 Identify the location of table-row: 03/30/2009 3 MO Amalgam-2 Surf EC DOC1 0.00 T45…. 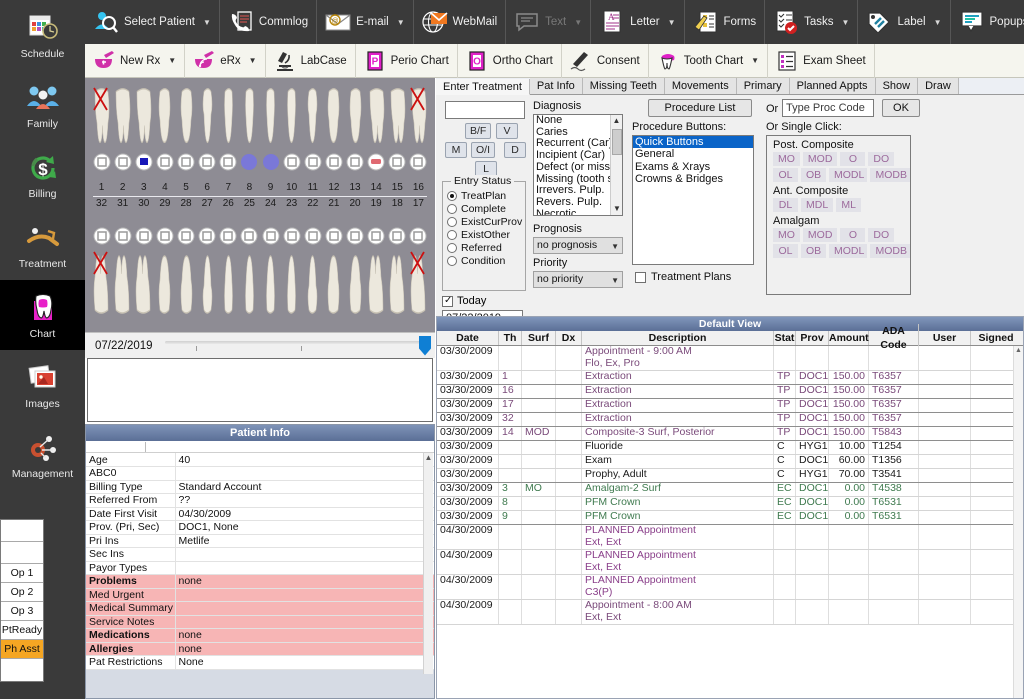
(730, 490).